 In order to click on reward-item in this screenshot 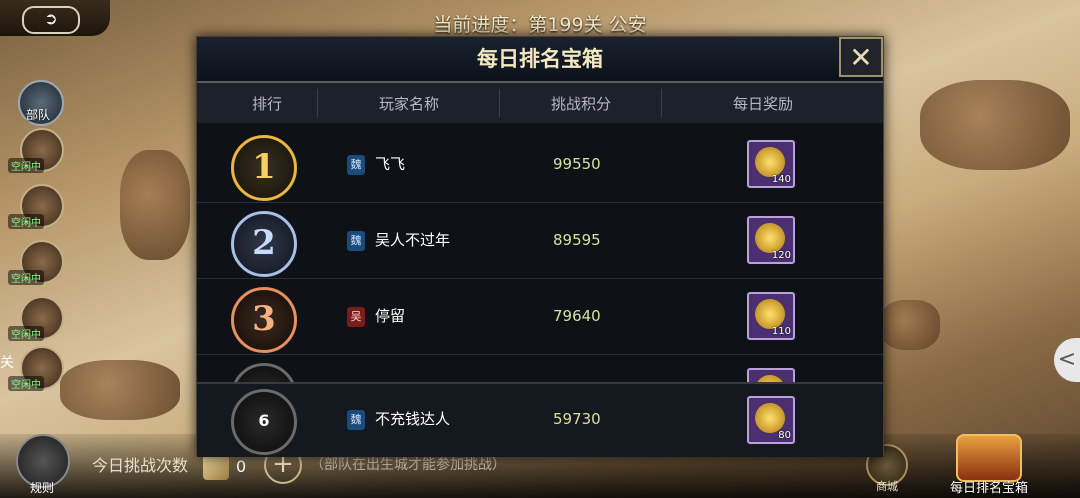, I will do `click(771, 375)`.